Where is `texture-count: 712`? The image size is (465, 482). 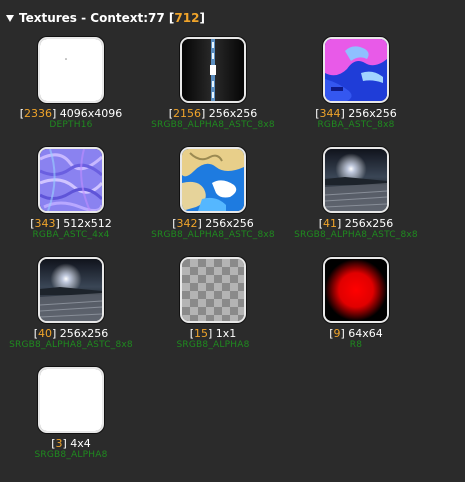 texture-count: 712 is located at coordinates (187, 18).